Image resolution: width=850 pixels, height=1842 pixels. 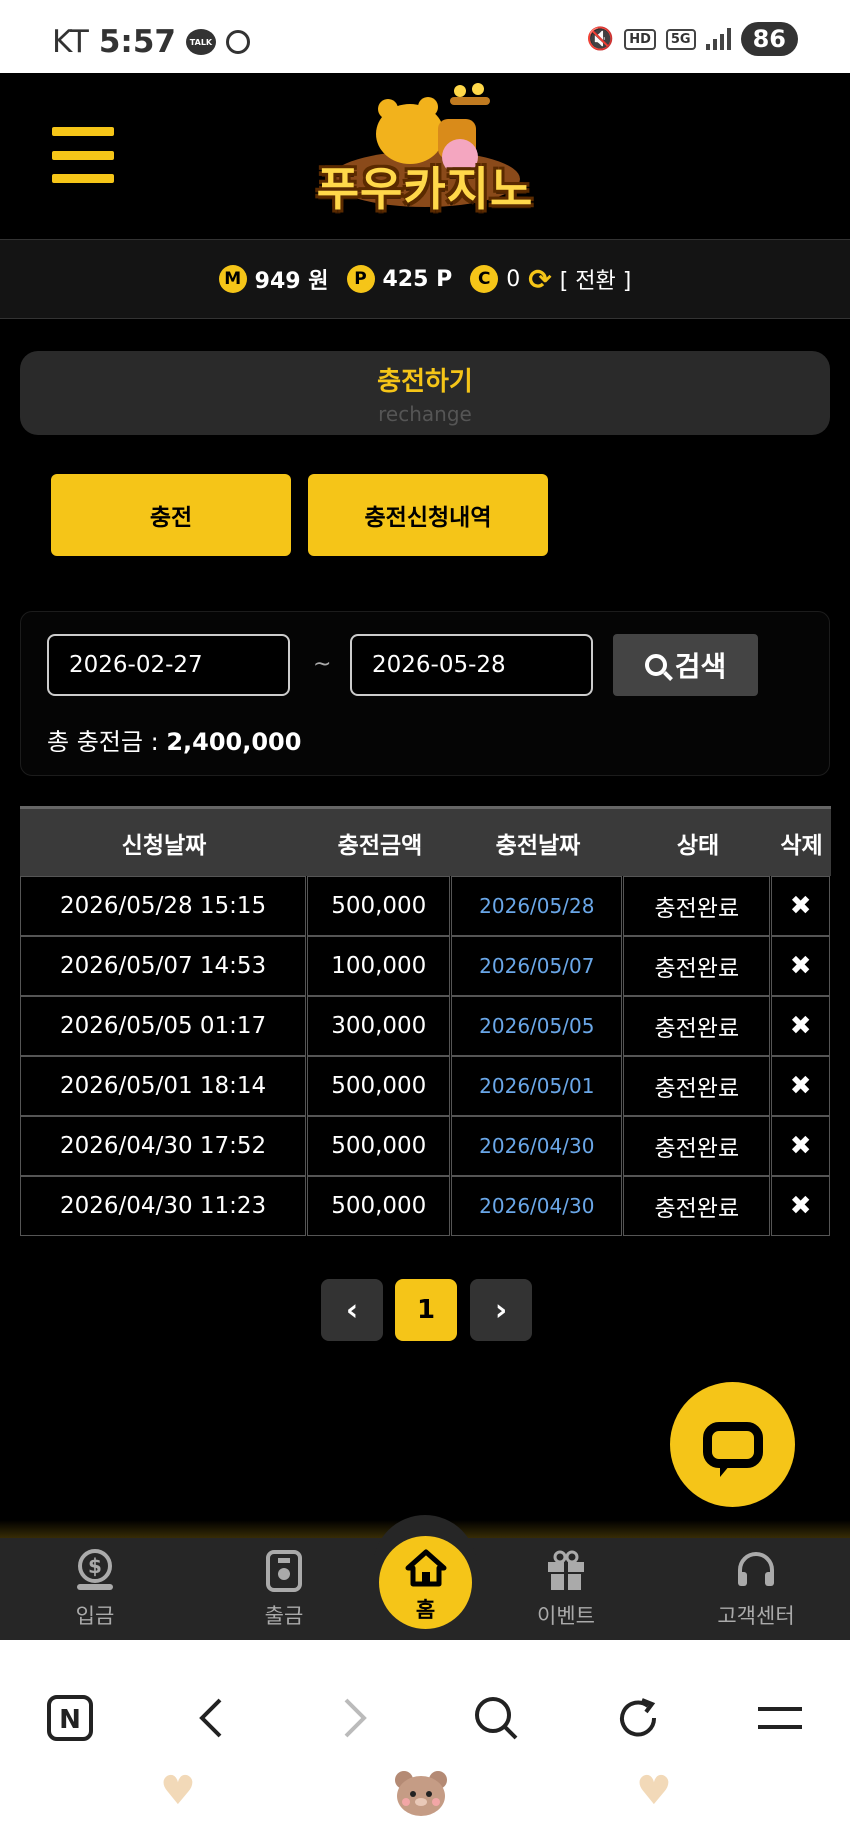 What do you see at coordinates (200, 42) in the screenshot?
I see `kakaotalk-icon: TALK` at bounding box center [200, 42].